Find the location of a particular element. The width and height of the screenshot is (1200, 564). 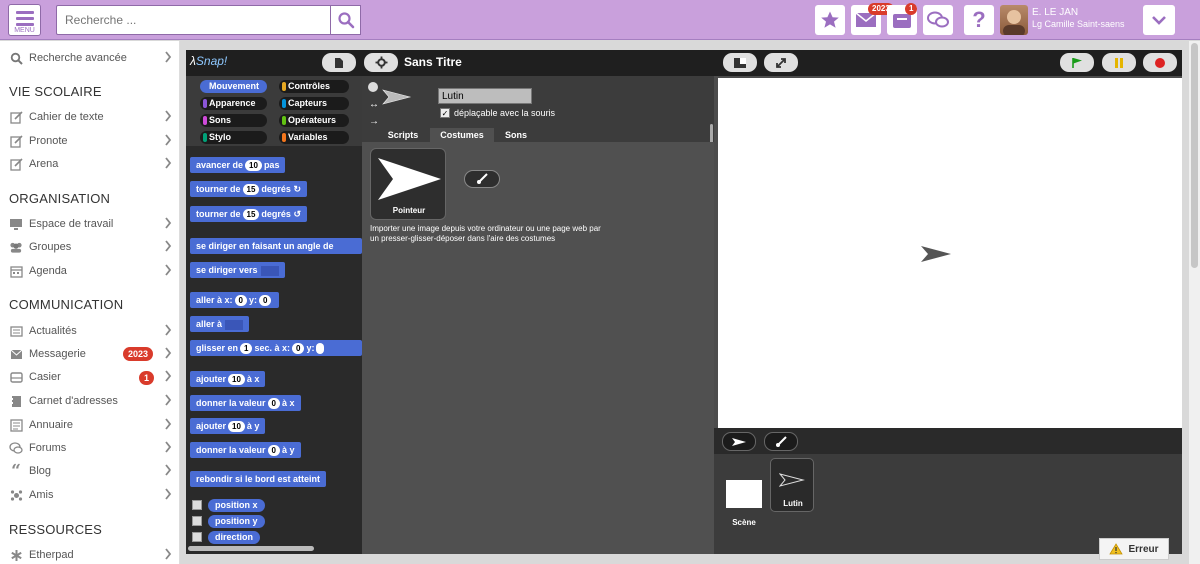

search-icon is located at coordinates (345, 20).